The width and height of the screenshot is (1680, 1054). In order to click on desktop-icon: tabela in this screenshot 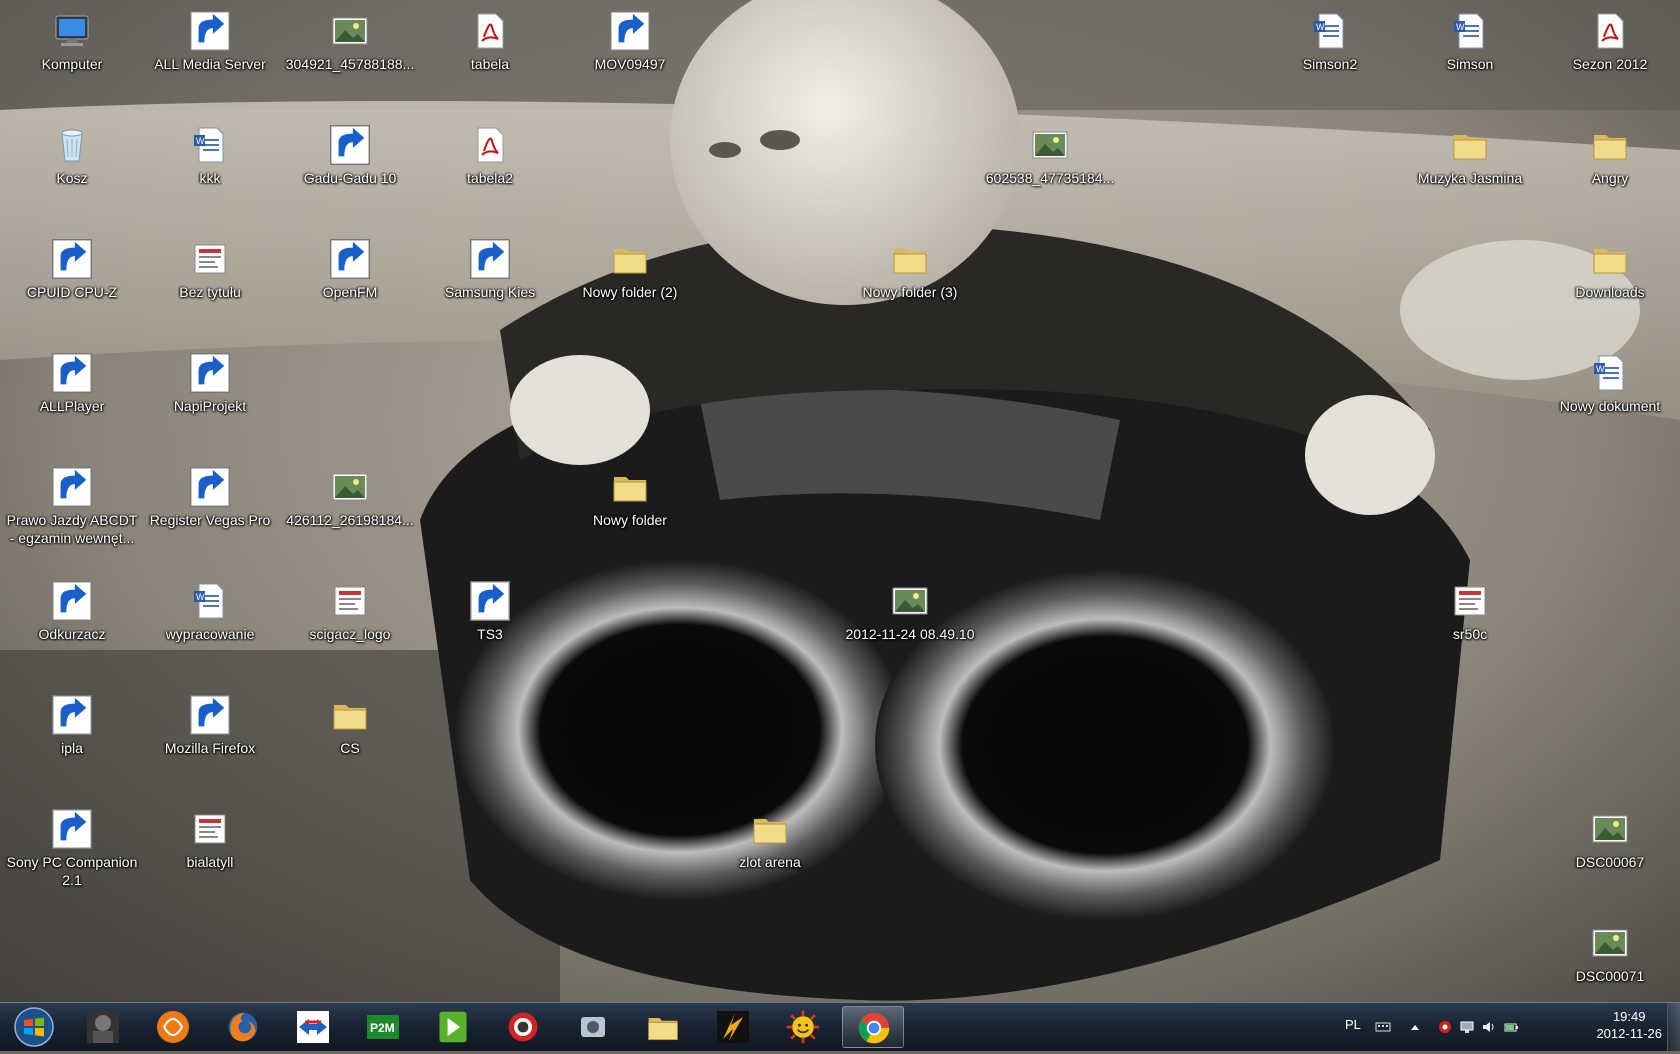, I will do `click(490, 53)`.